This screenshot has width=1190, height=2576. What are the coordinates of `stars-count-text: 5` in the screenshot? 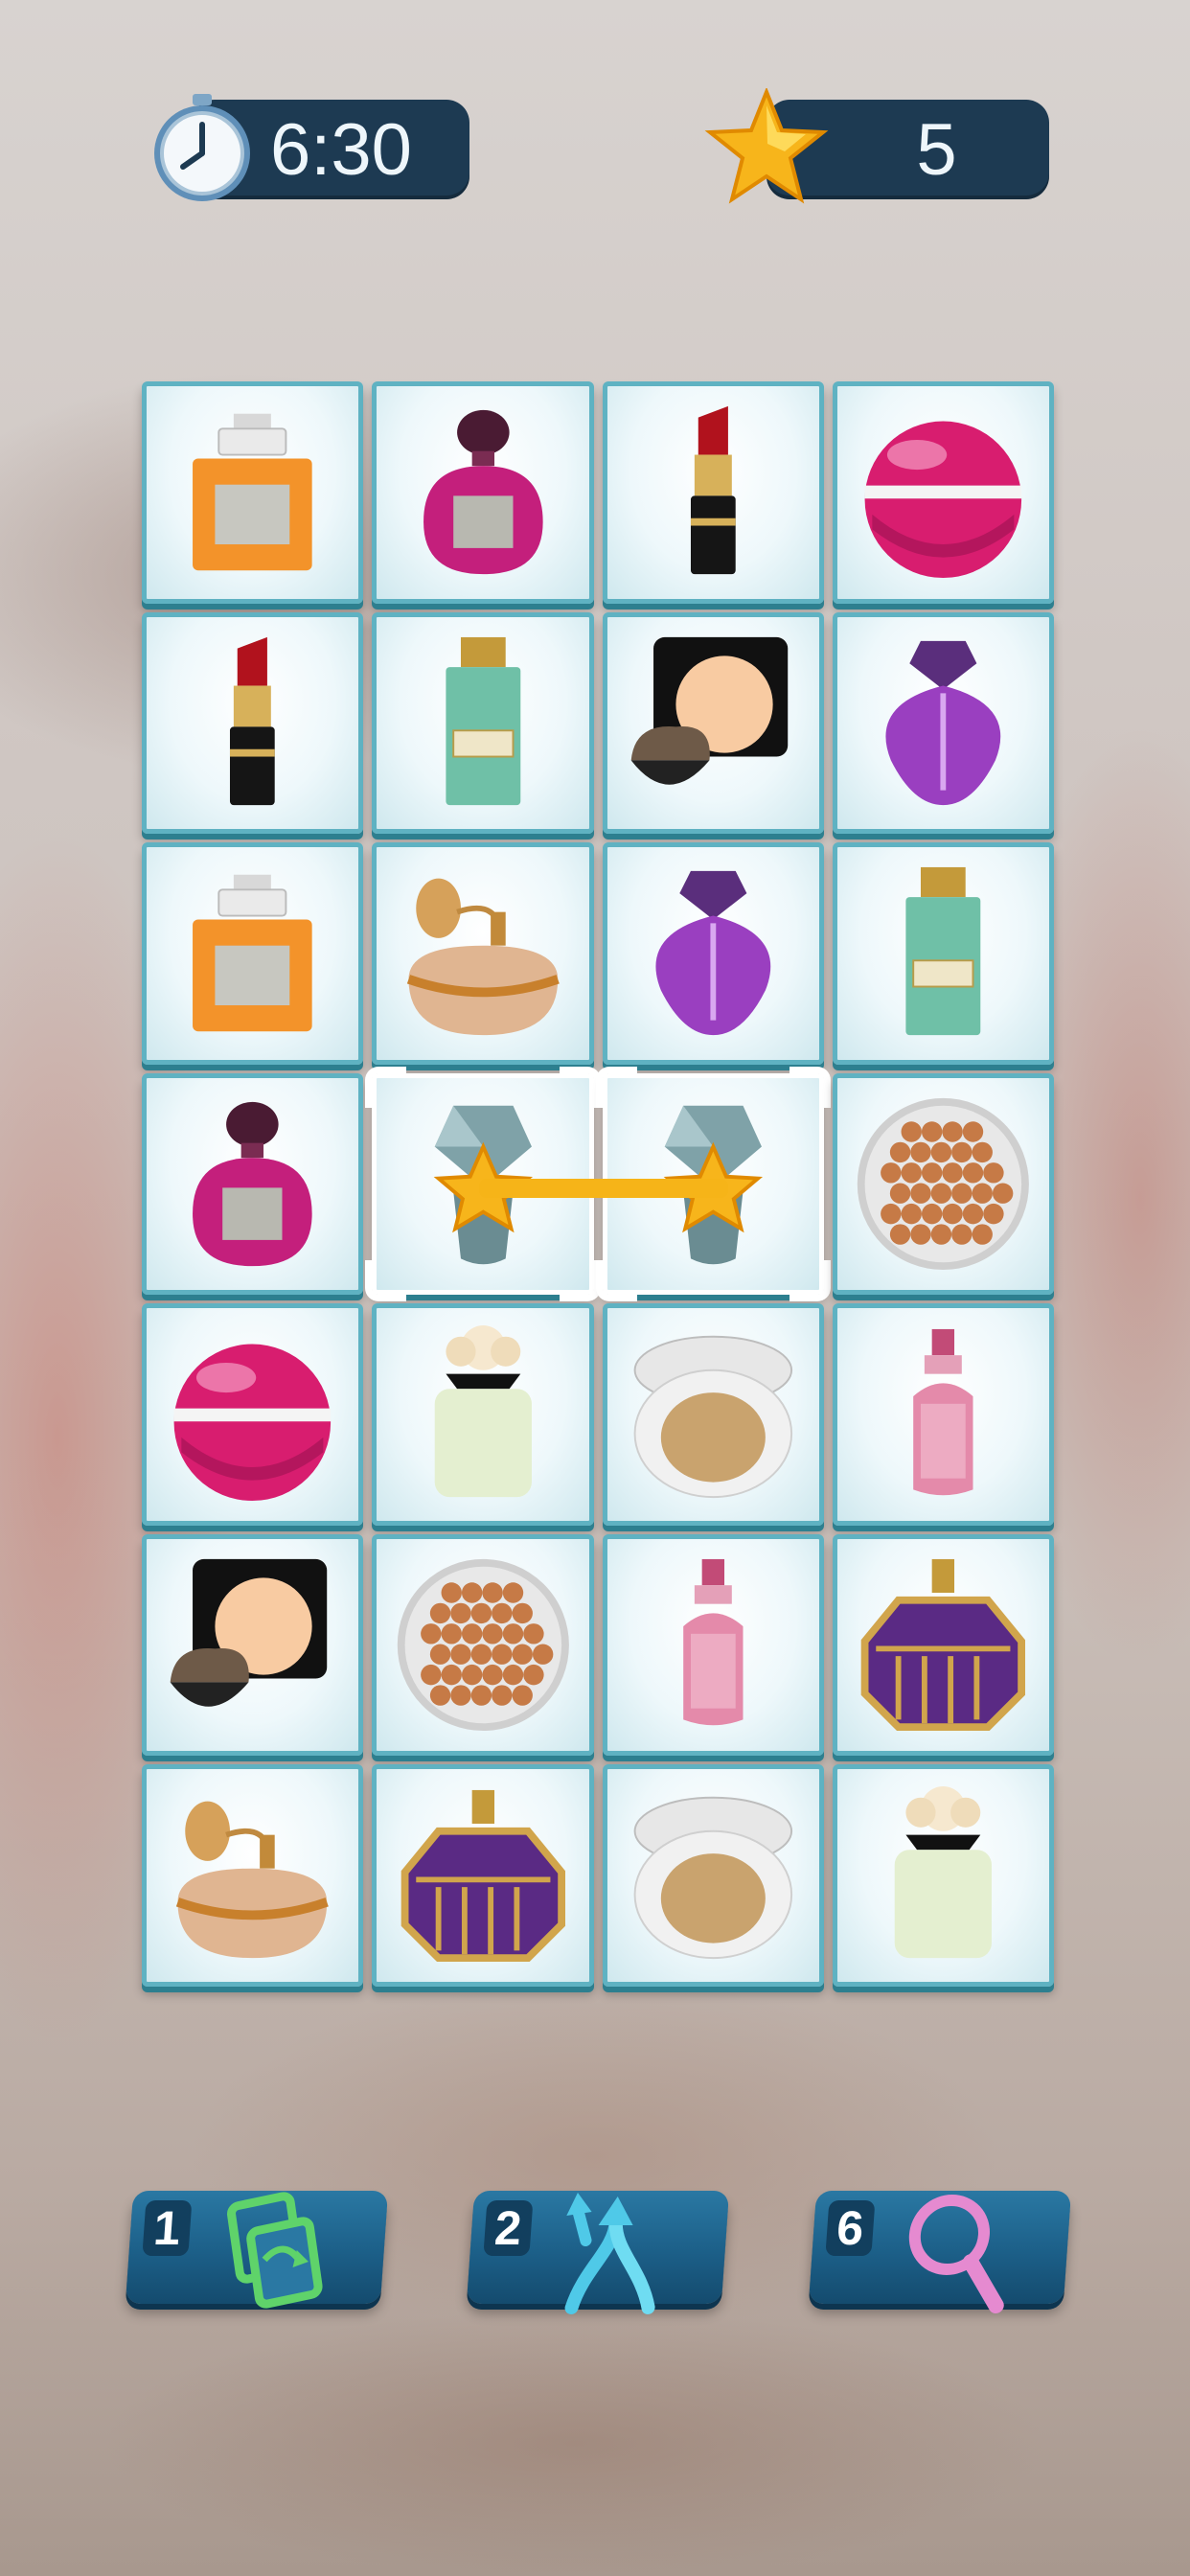 It's located at (936, 149).